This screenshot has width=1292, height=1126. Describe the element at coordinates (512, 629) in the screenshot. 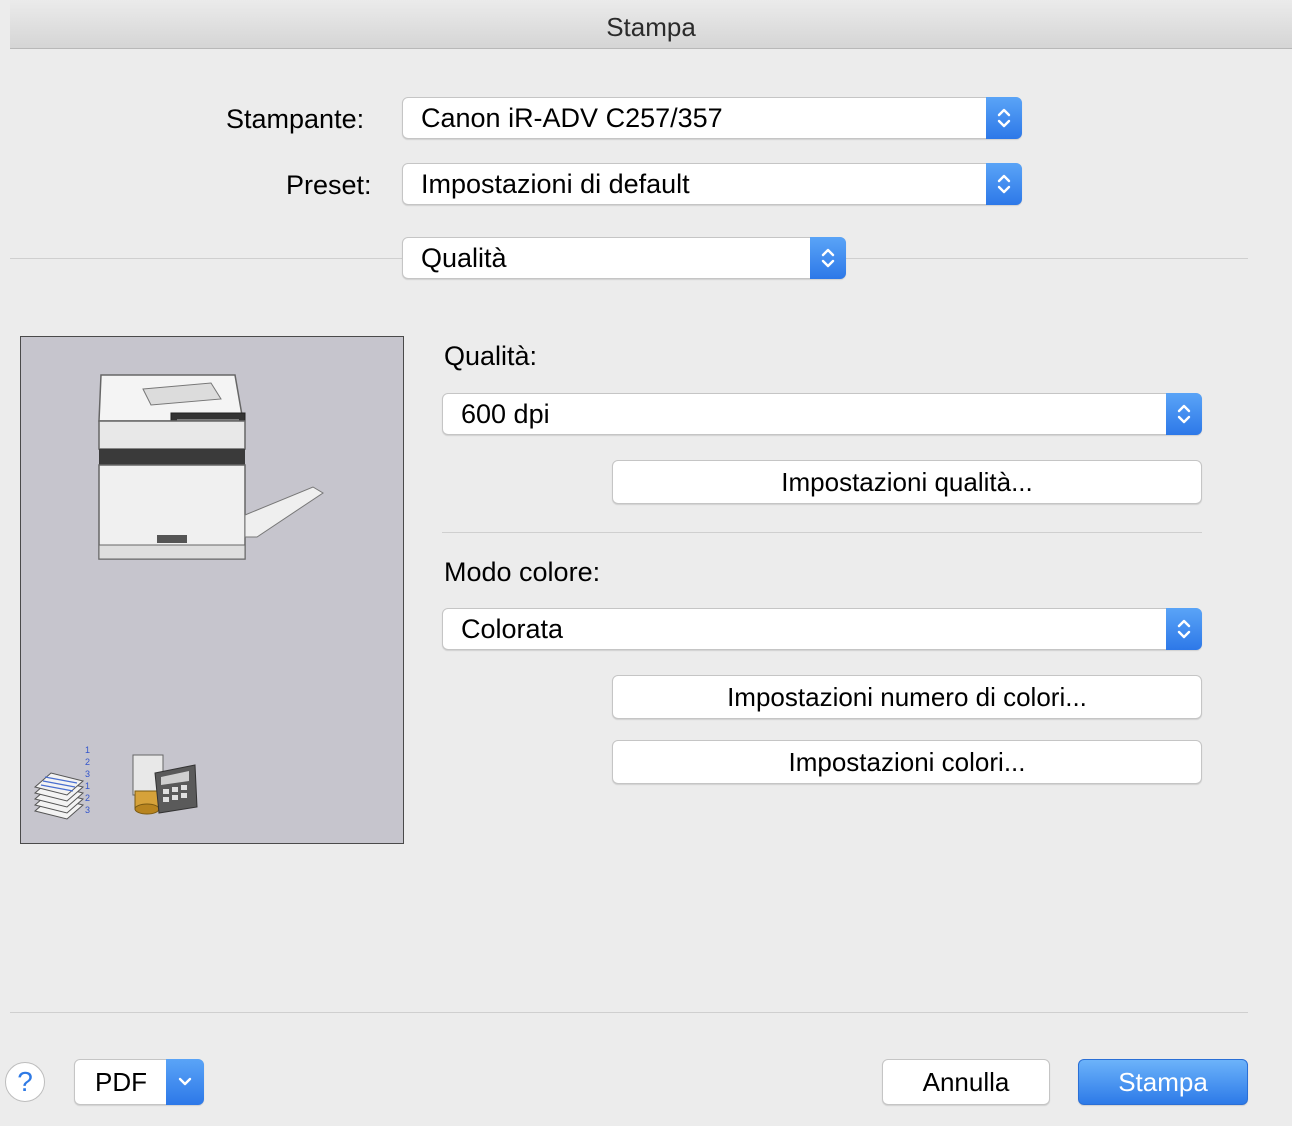

I see `color-mode-value: Colorata` at that location.